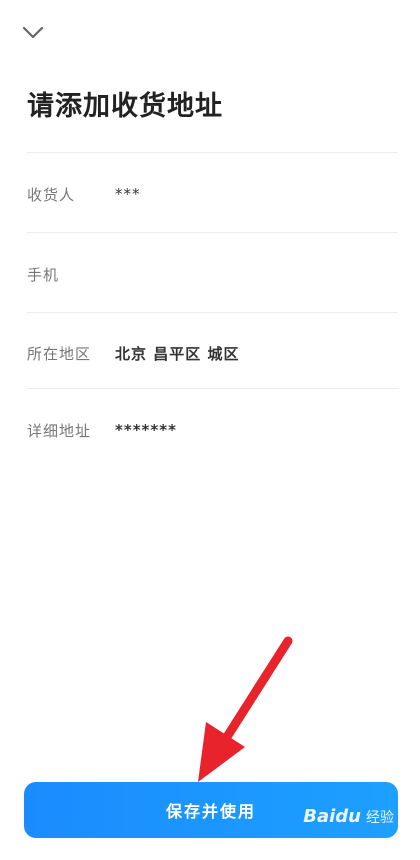 The image size is (420, 860). I want to click on recipient-label: 收货人, so click(51, 194).